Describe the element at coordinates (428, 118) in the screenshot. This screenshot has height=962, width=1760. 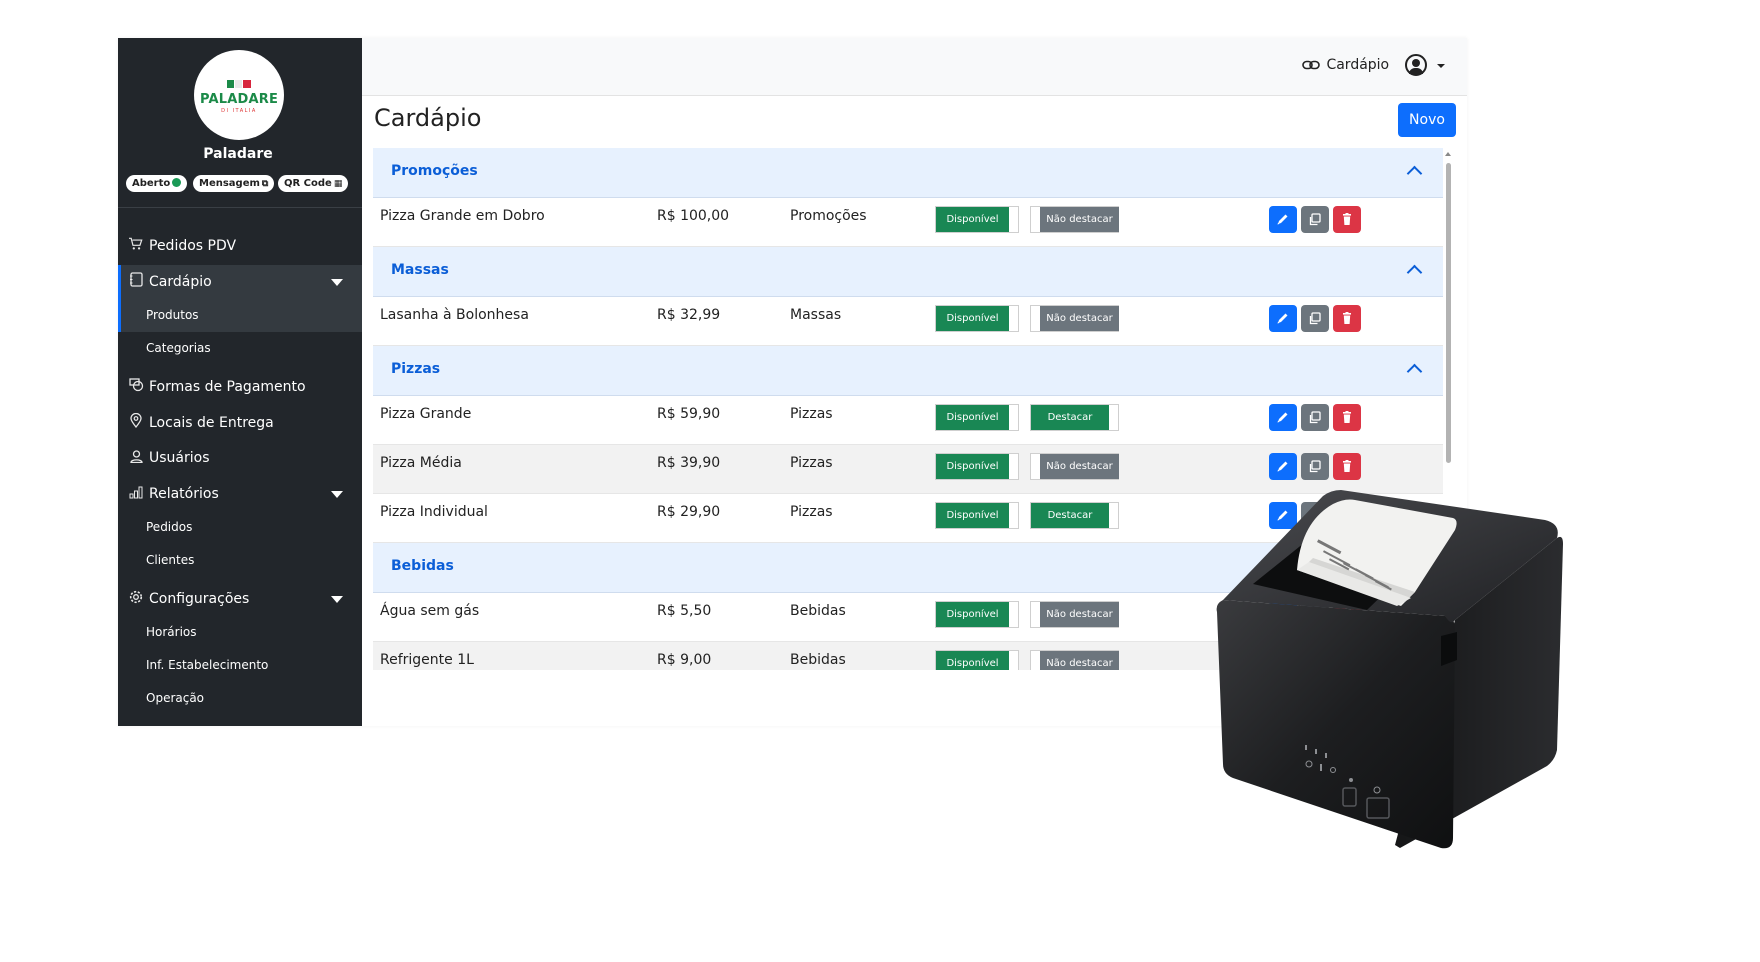
I see `page-title: Cardápio` at that location.